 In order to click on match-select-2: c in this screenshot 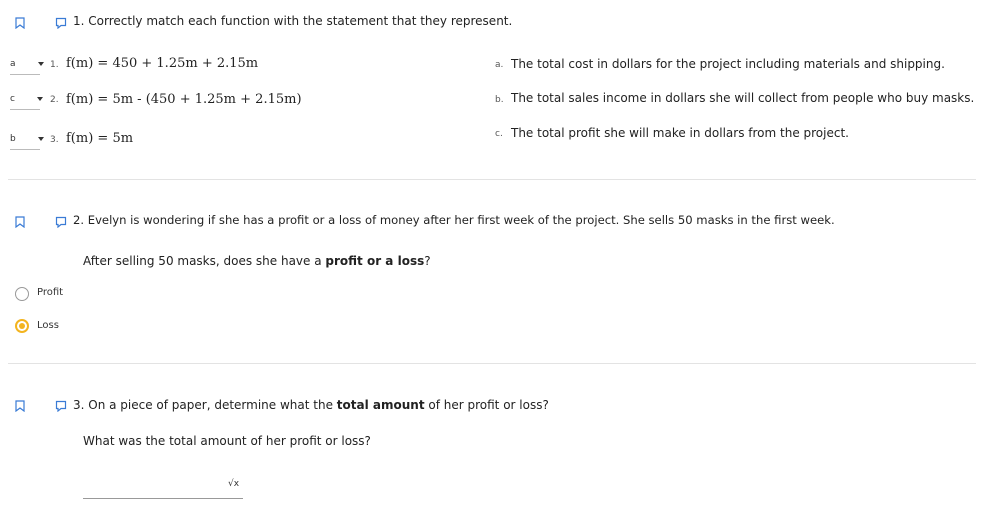, I will do `click(26, 99)`.